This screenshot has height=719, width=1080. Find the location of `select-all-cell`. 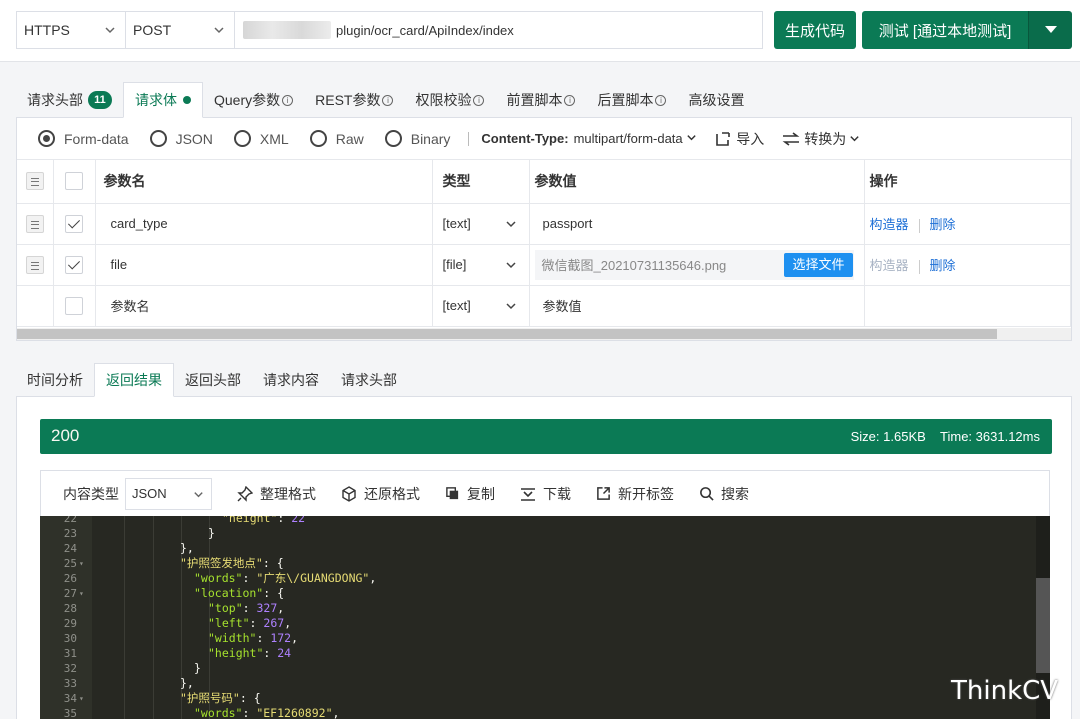

select-all-cell is located at coordinates (74, 182).